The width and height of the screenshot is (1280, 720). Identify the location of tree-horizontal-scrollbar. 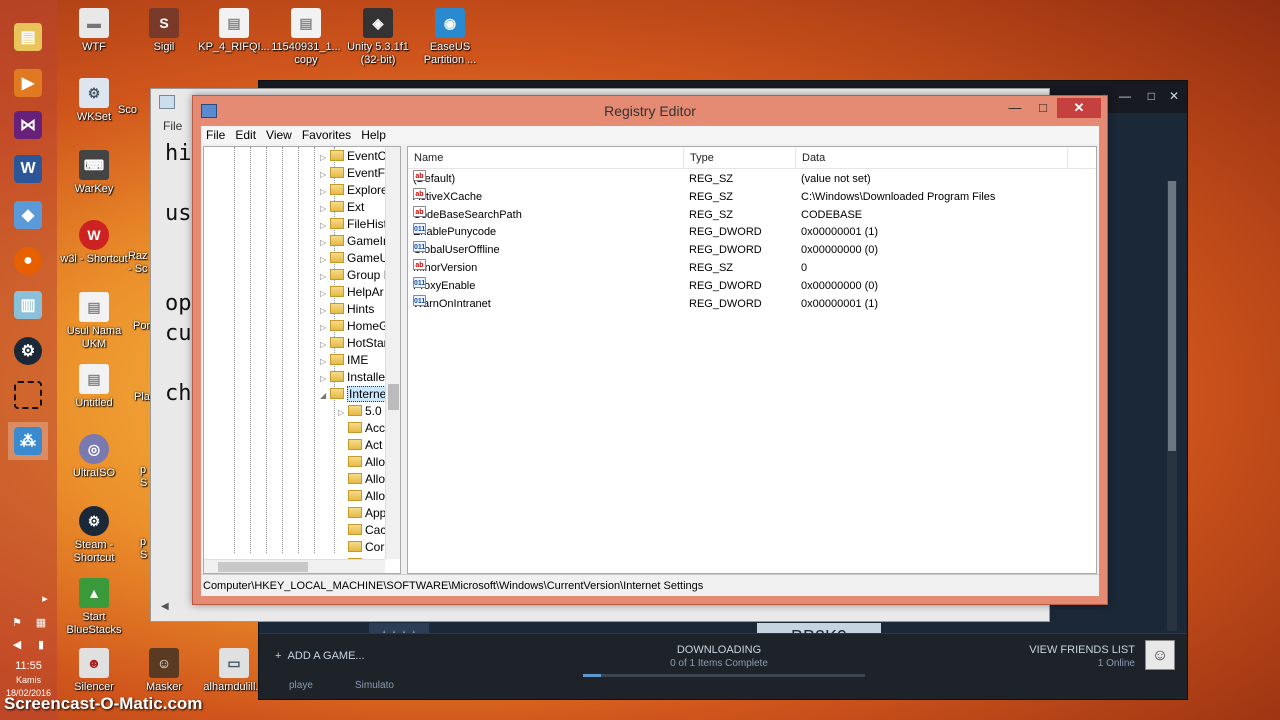
(294, 566).